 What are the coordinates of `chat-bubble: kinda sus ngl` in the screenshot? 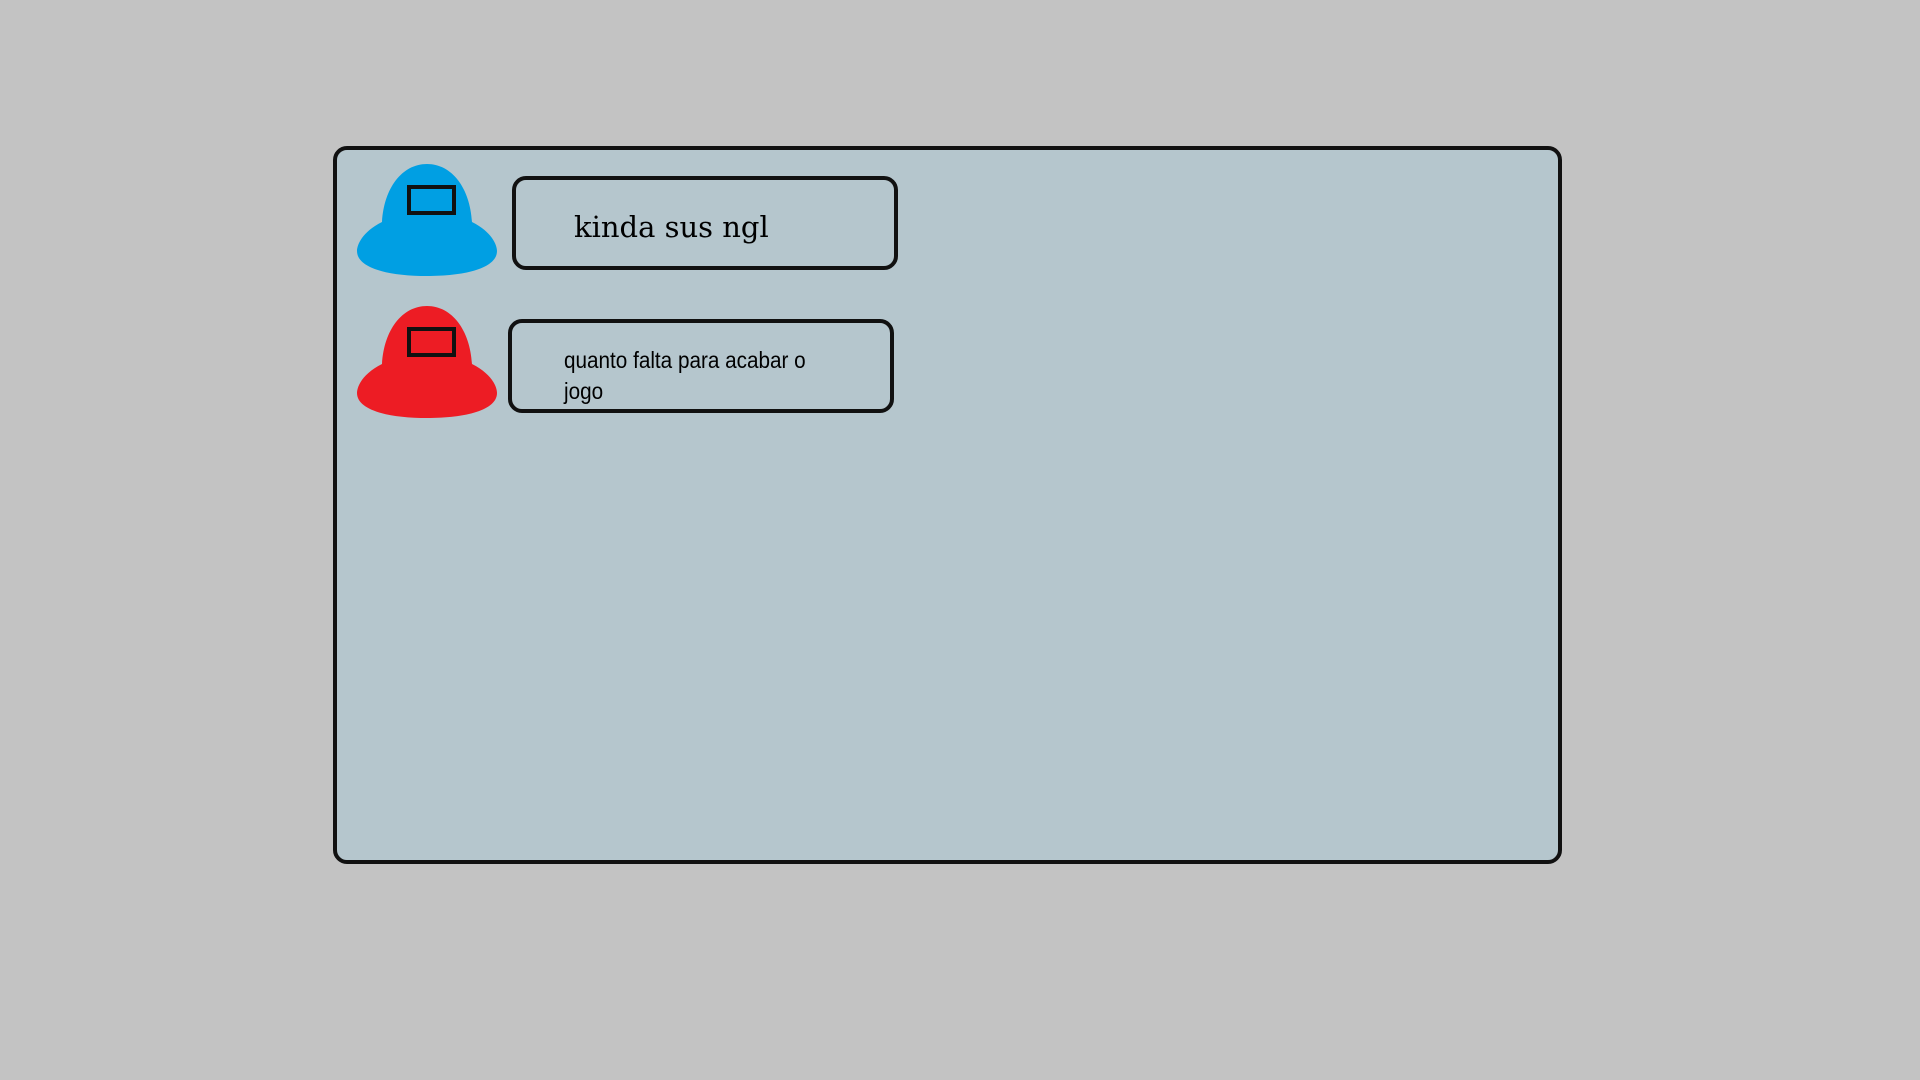 It's located at (705, 223).